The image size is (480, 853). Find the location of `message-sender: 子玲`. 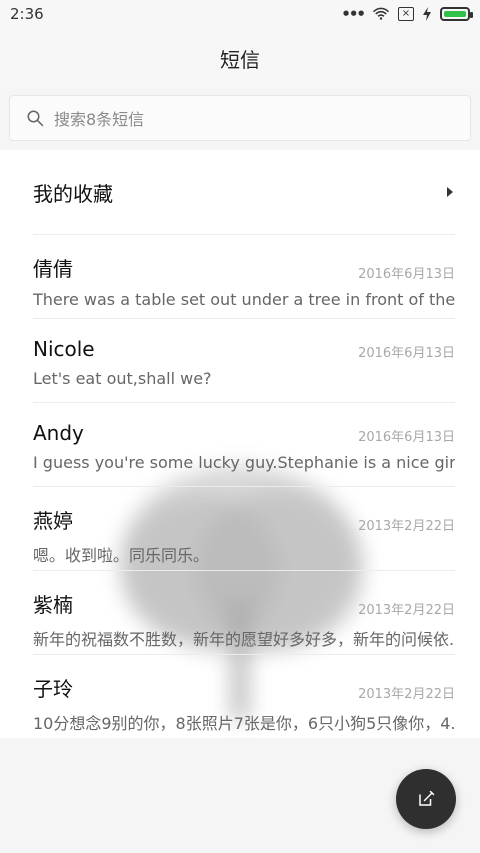

message-sender: 子玲 is located at coordinates (53, 689).